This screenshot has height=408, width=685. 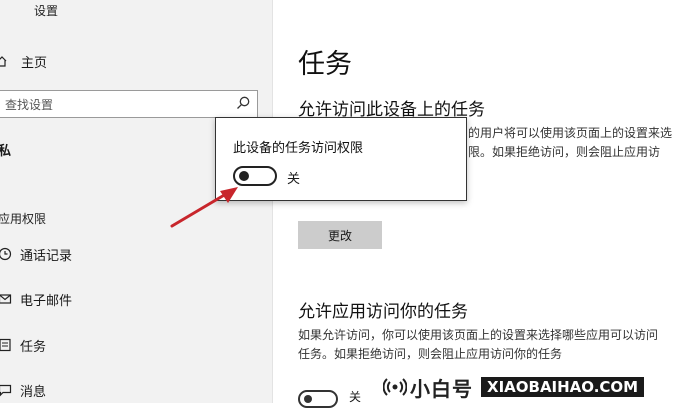 I want to click on tasks-icon, so click(x=5, y=345).